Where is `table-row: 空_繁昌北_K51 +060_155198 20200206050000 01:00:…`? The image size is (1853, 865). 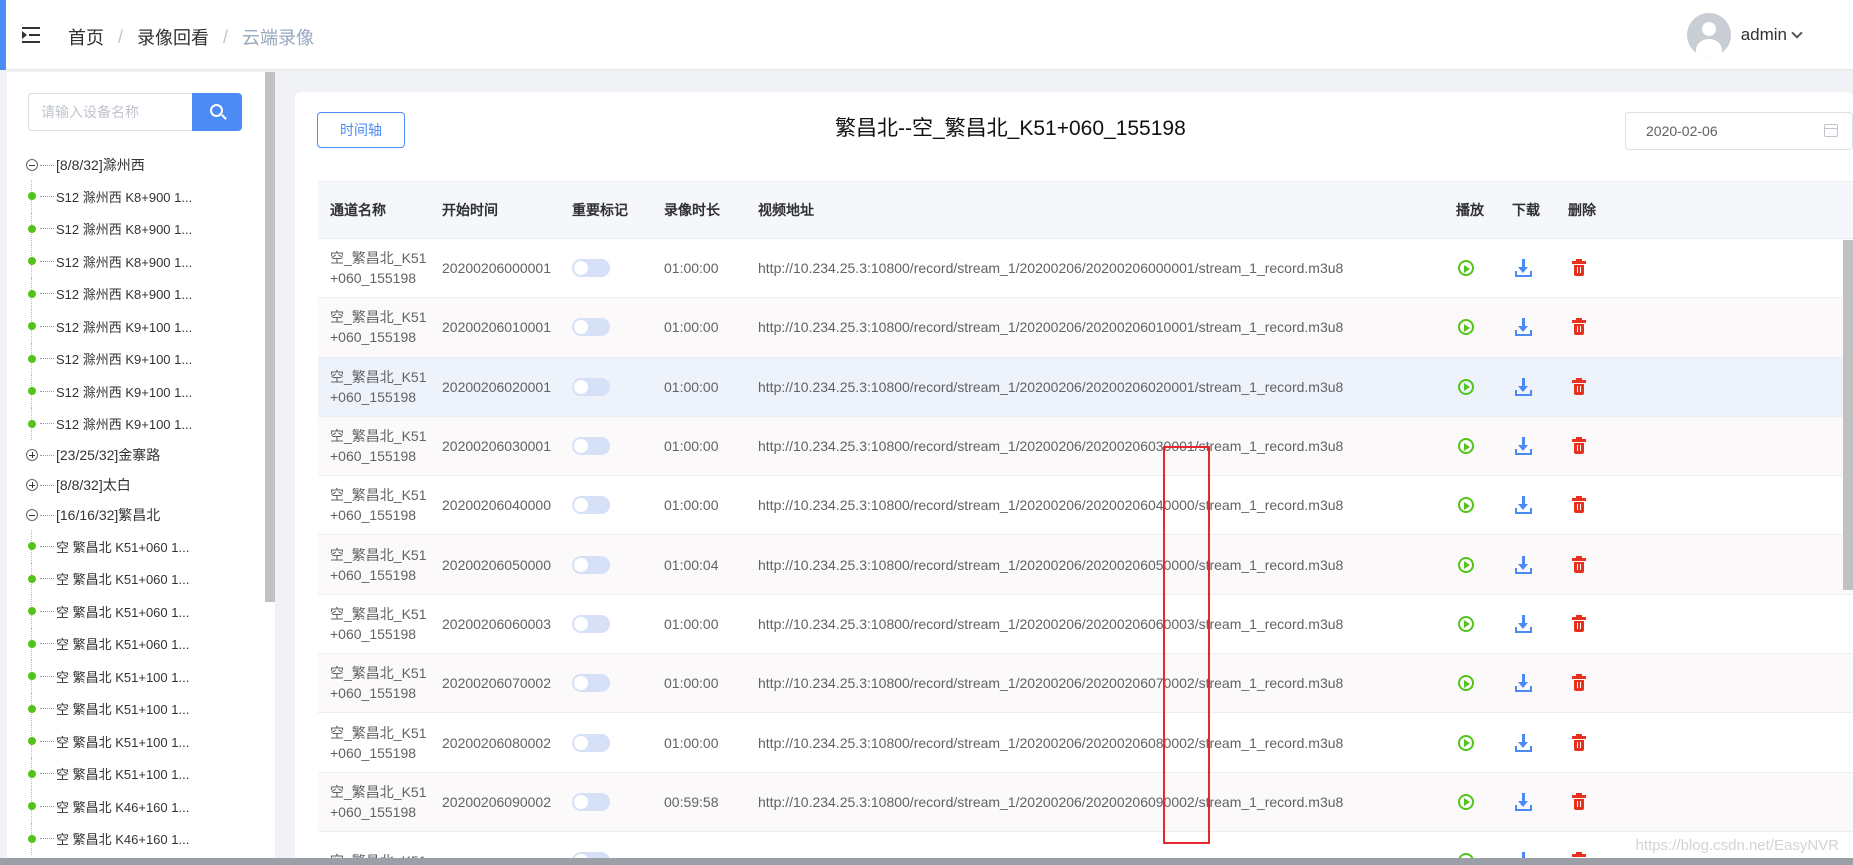
table-row: 空_繁昌北_K51 +060_155198 20200206050000 01:00:… is located at coordinates (1085, 565).